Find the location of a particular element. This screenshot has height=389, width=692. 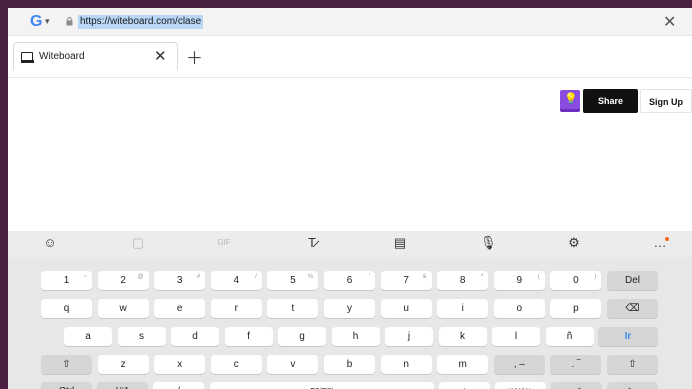

key-label: x is located at coordinates (180, 364).